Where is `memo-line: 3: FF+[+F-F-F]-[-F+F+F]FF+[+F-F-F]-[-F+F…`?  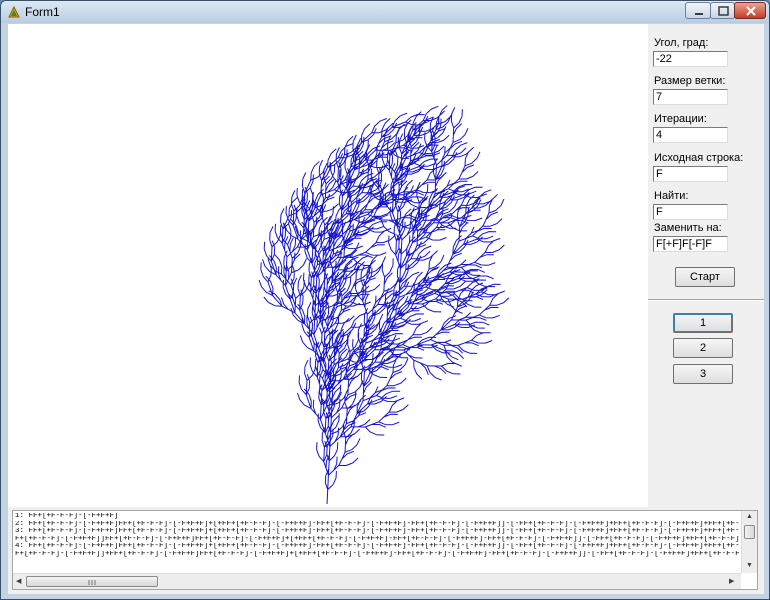 memo-line: 3: FF+[+F-F-F]-[-F+F+F]FF+[+F-F-F]-[-F+F… is located at coordinates (377, 532).